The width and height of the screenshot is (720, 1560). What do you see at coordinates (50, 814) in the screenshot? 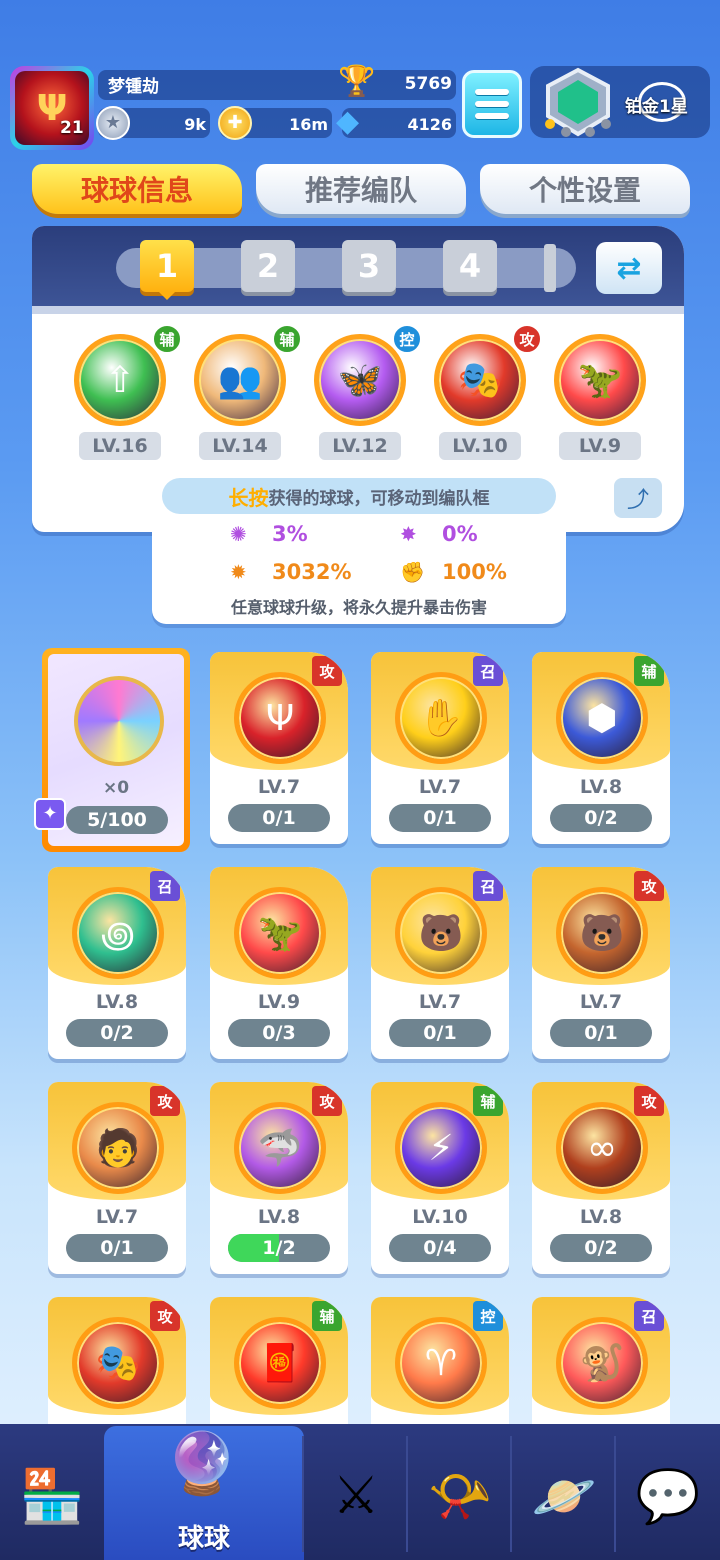
I see `puzzle-piece-icon: ✦` at bounding box center [50, 814].